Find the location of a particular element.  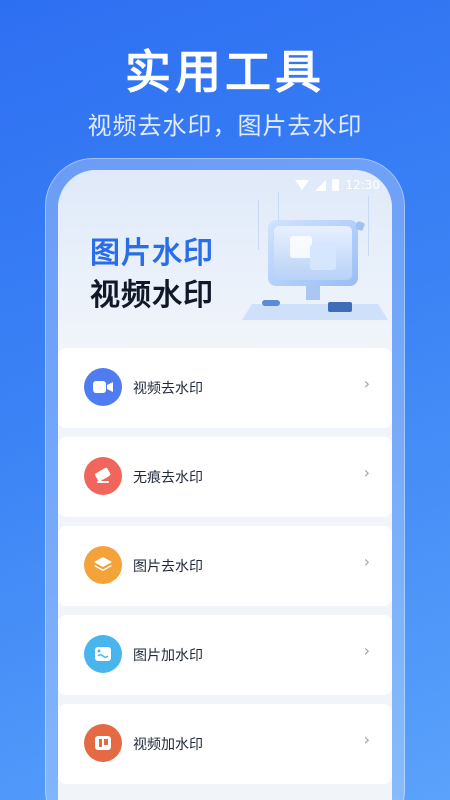

computer-illustration is located at coordinates (315, 256).